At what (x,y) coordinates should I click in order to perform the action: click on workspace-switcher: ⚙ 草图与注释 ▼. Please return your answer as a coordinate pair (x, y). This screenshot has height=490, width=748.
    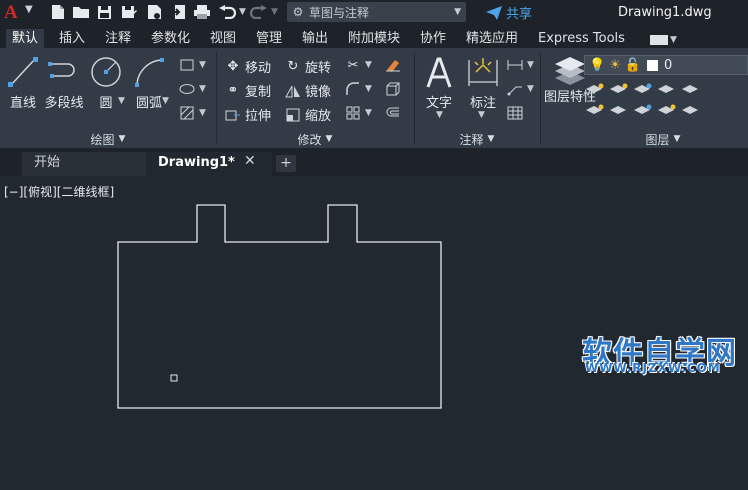
    Looking at the image, I should click on (376, 12).